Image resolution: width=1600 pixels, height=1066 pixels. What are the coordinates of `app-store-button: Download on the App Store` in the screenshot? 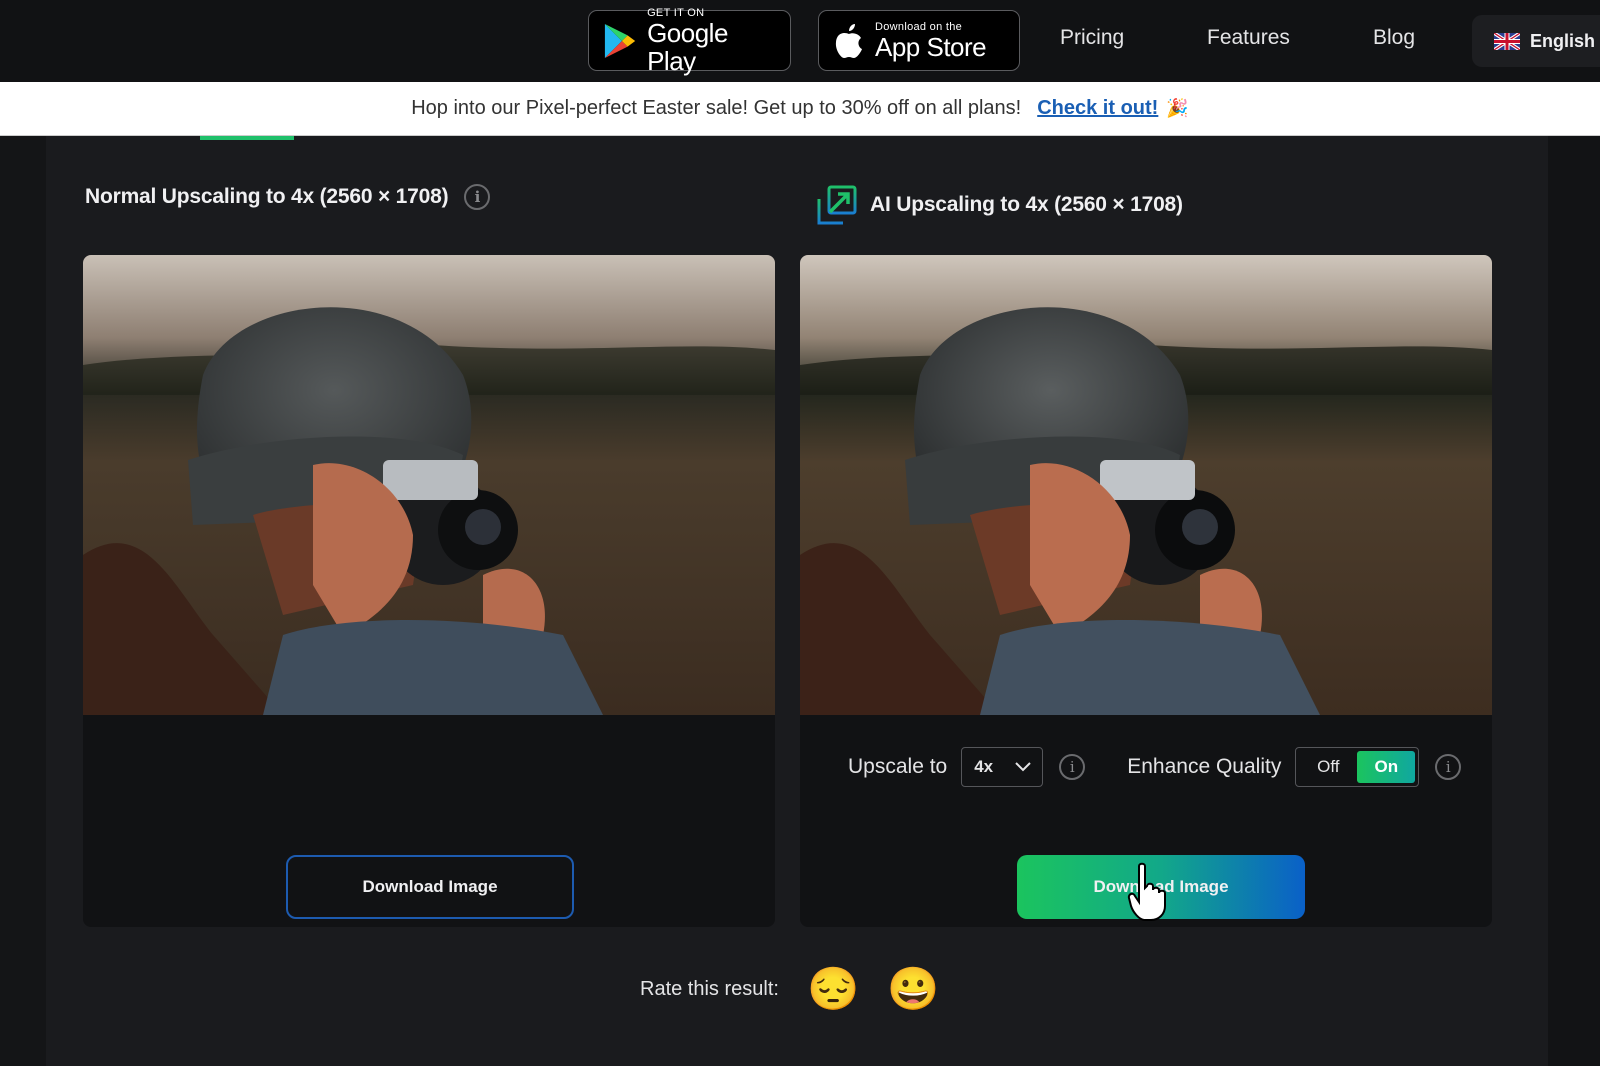 It's located at (919, 40).